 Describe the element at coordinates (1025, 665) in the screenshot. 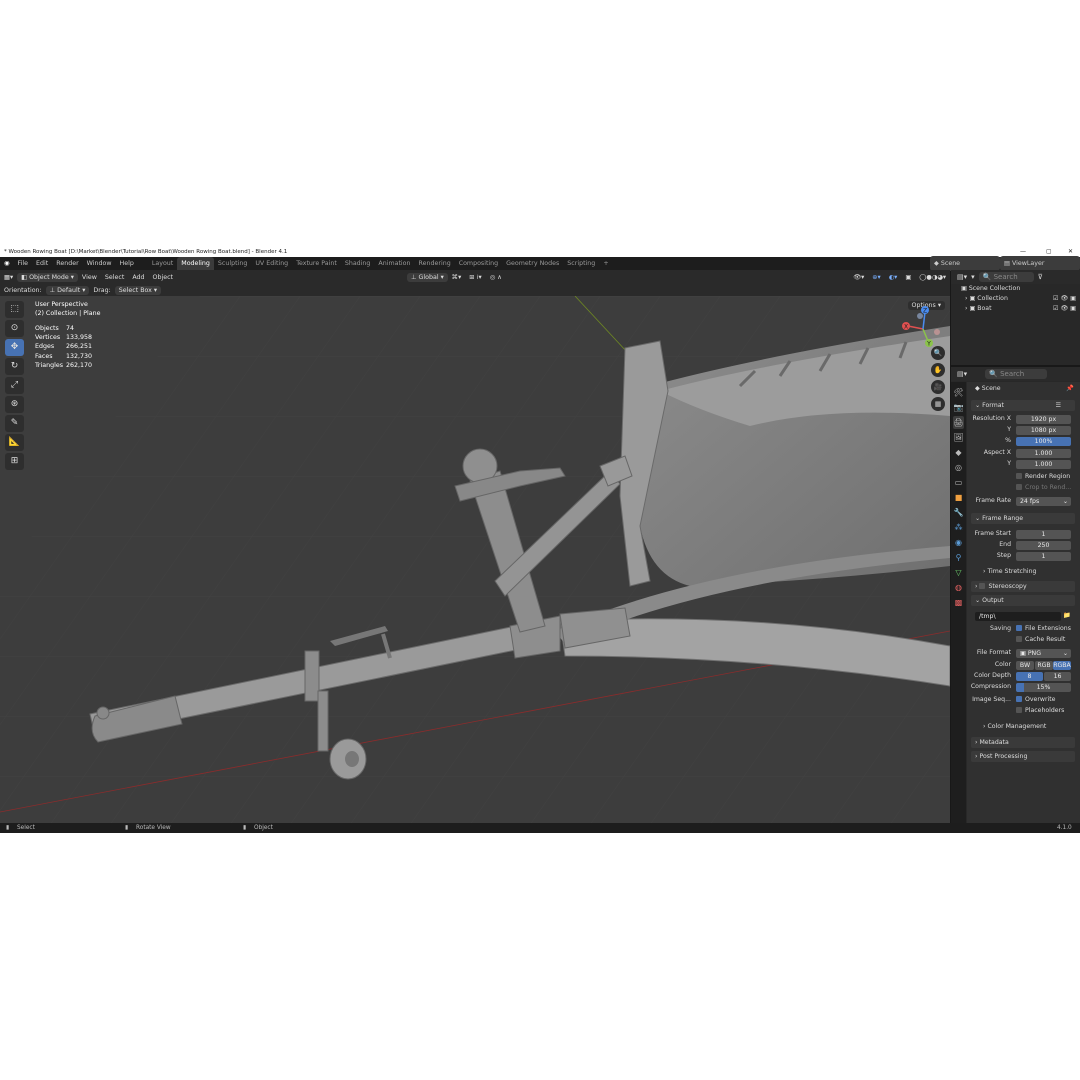

I see `color-bw-option: BW` at that location.